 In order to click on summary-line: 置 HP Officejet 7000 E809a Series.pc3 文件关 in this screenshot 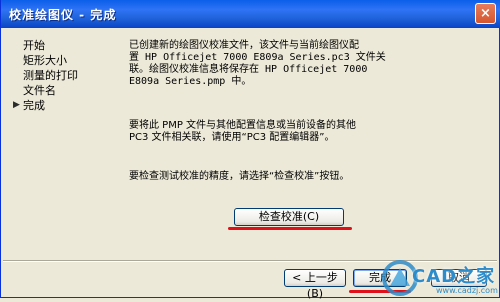, I will do `click(257, 57)`.